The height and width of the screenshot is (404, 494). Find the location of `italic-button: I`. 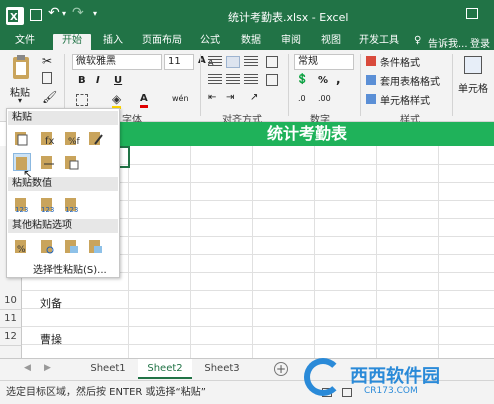

italic-button: I is located at coordinates (98, 81).